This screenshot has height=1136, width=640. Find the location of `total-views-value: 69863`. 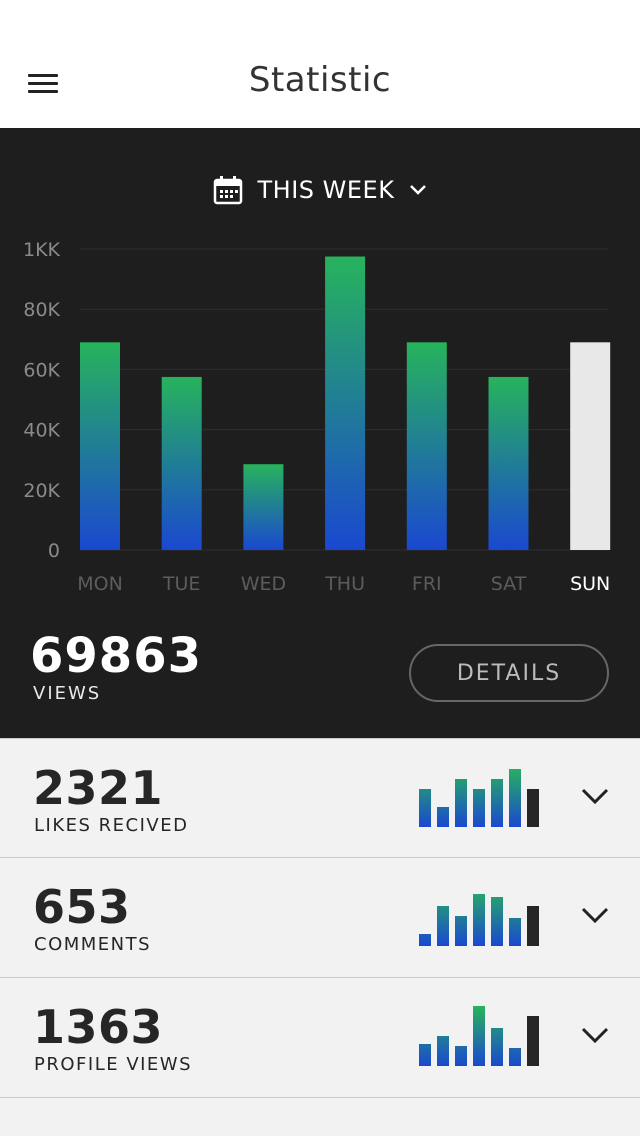

total-views-value: 69863 is located at coordinates (116, 656).